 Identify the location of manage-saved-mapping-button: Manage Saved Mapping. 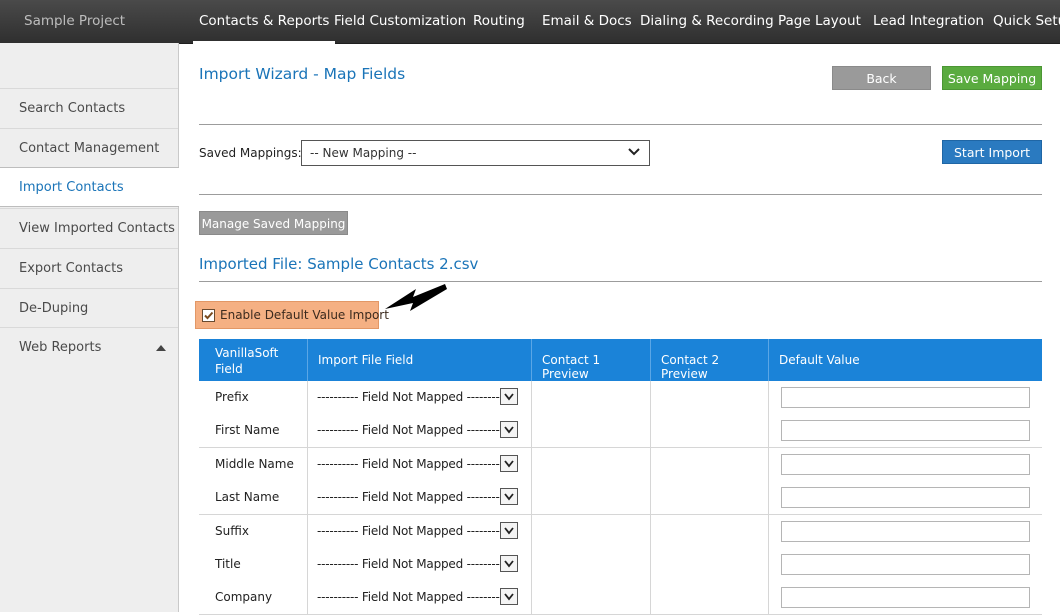
(273, 223).